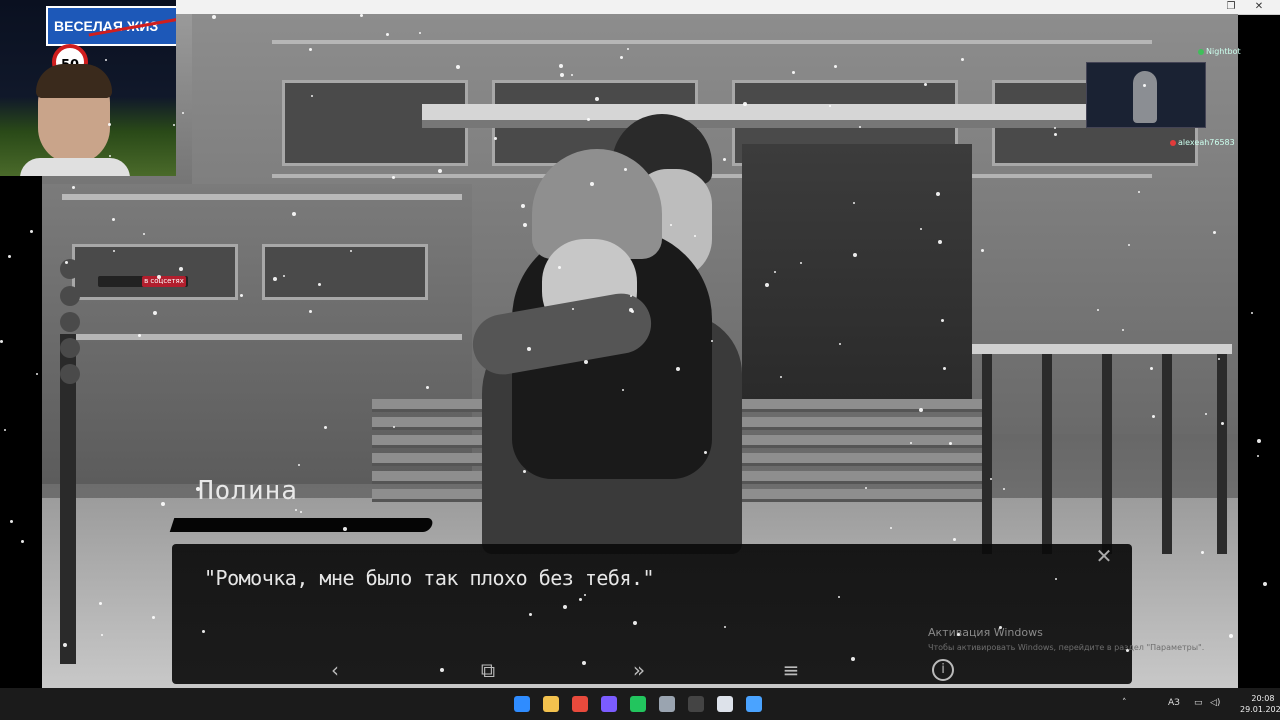  Describe the element at coordinates (580, 704) in the screenshot. I see `chrome-icon` at that location.